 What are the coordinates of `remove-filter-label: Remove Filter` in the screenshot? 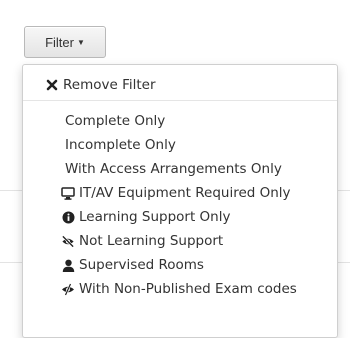 It's located at (109, 85).